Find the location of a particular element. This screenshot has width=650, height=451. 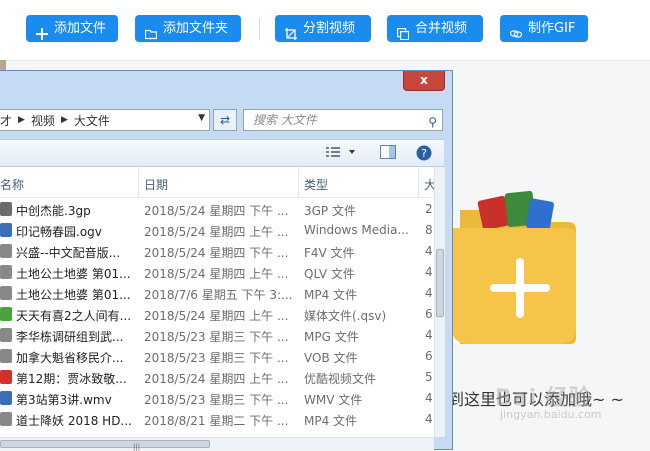

address-dropdown-icon: ▼ is located at coordinates (201, 118).